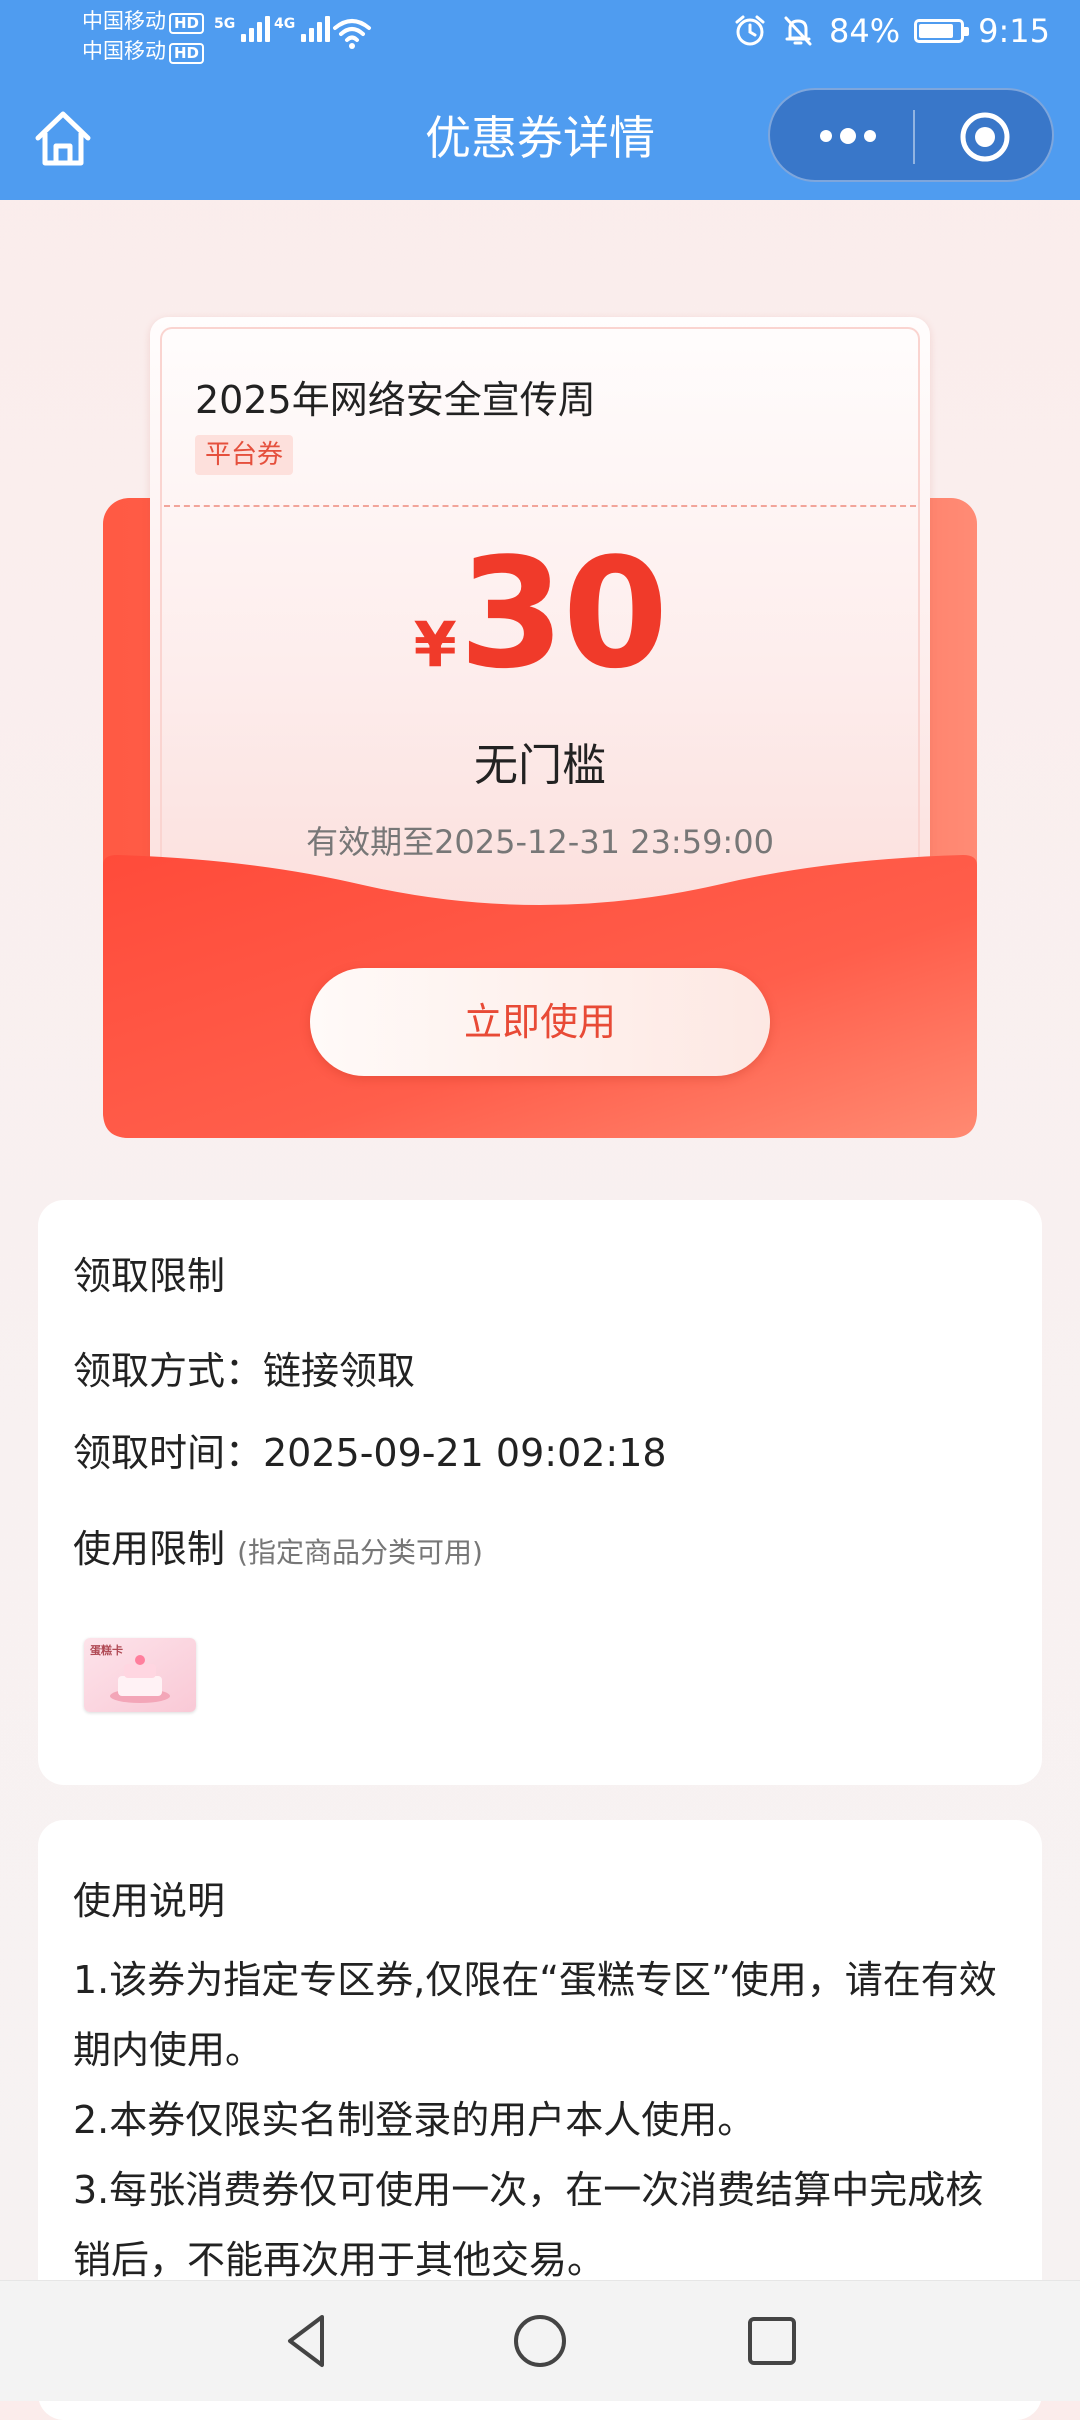  I want to click on status-bar: 中国移动 HD 中国移动 HD 5G 4G 84% 9:15, so click(540, 35).